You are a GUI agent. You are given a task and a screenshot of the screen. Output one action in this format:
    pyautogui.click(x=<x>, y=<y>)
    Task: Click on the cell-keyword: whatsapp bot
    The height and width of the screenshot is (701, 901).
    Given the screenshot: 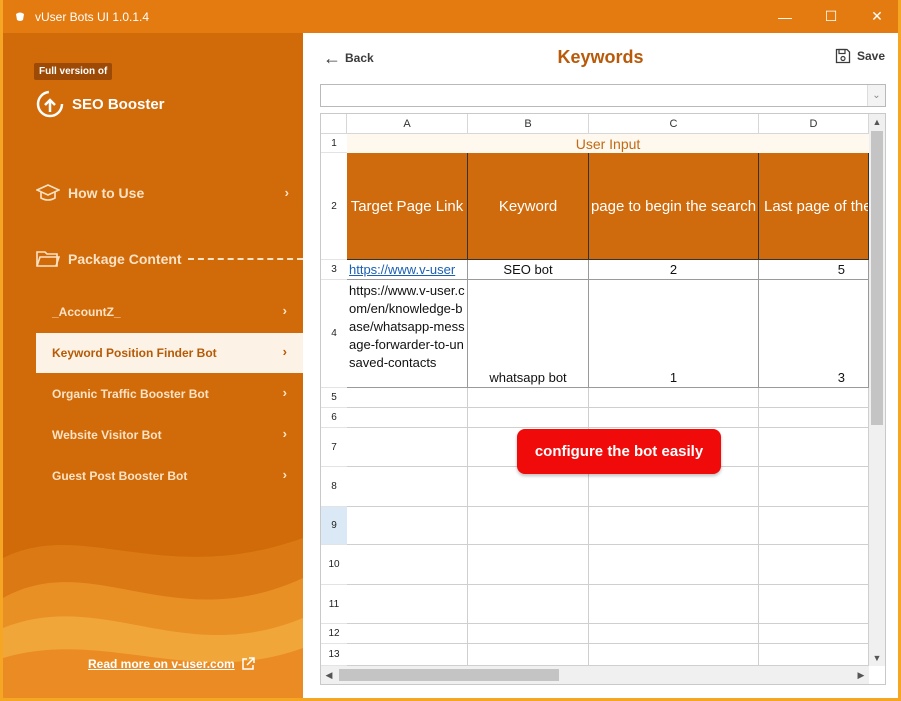 What is the action you would take?
    pyautogui.click(x=528, y=334)
    